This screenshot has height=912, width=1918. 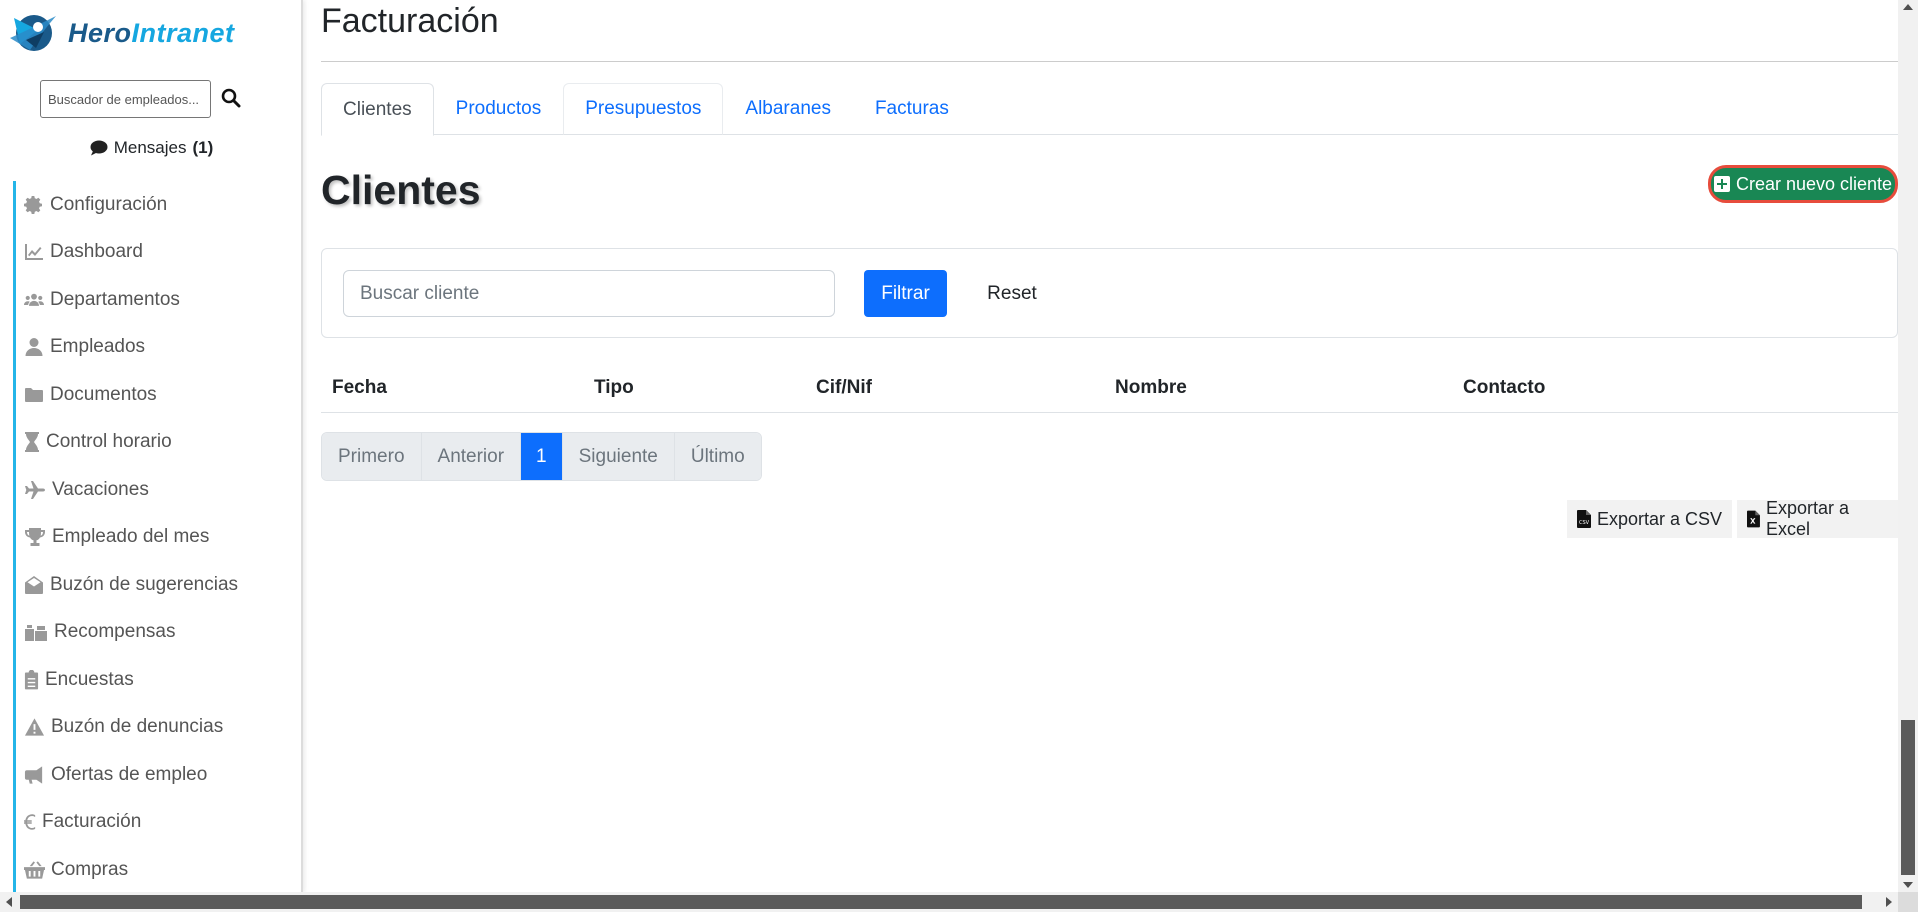 What do you see at coordinates (153, 252) in the screenshot?
I see `sidebar-item-dashboard: Dashboard` at bounding box center [153, 252].